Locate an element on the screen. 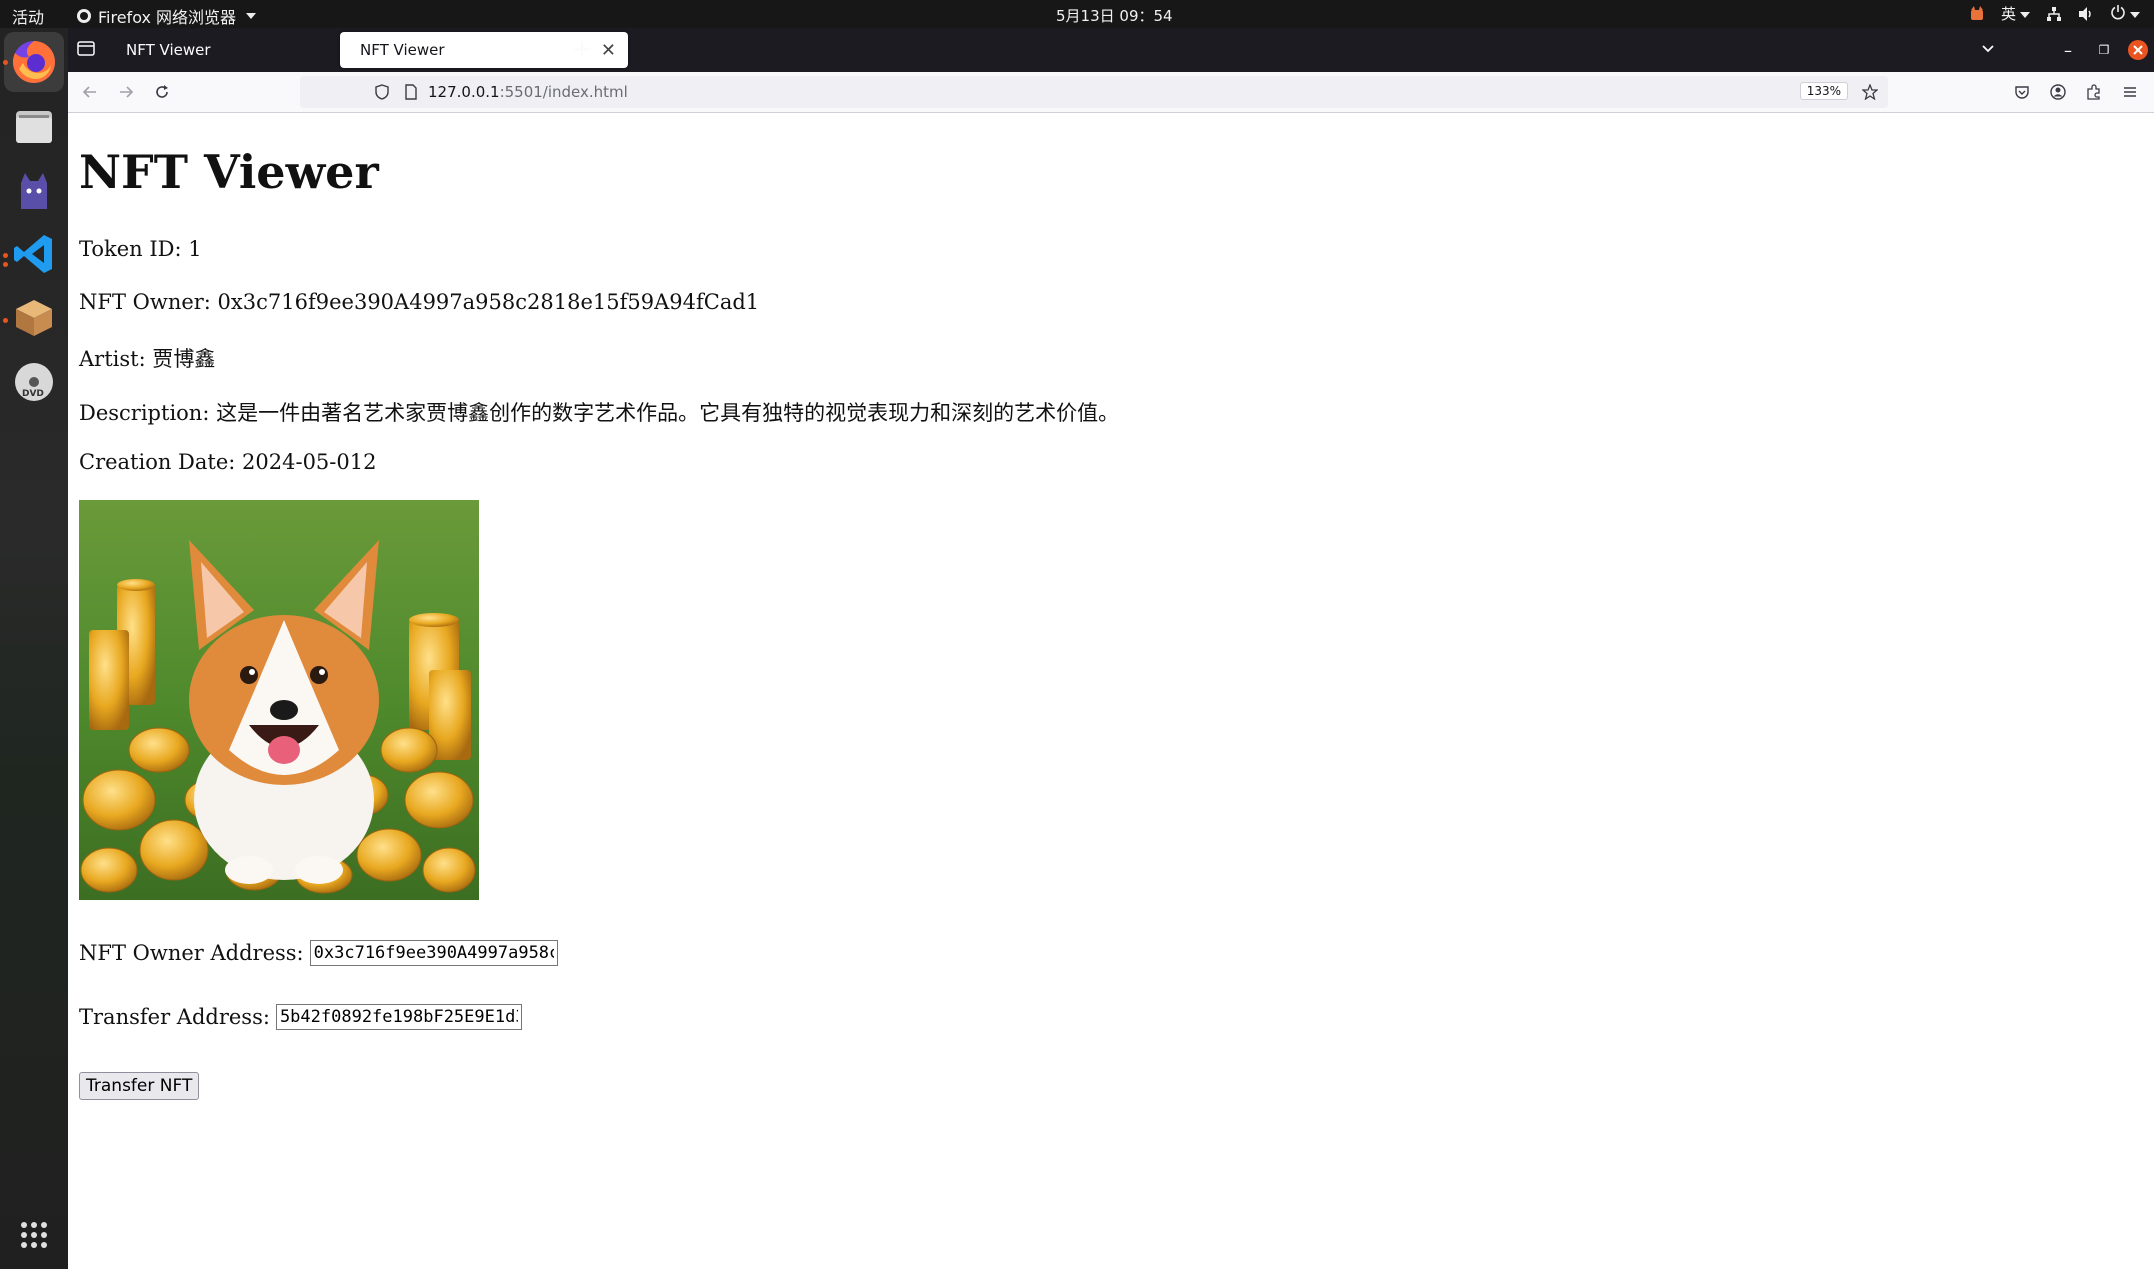 The height and width of the screenshot is (1269, 2154). firefox-view-icon is located at coordinates (86, 48).